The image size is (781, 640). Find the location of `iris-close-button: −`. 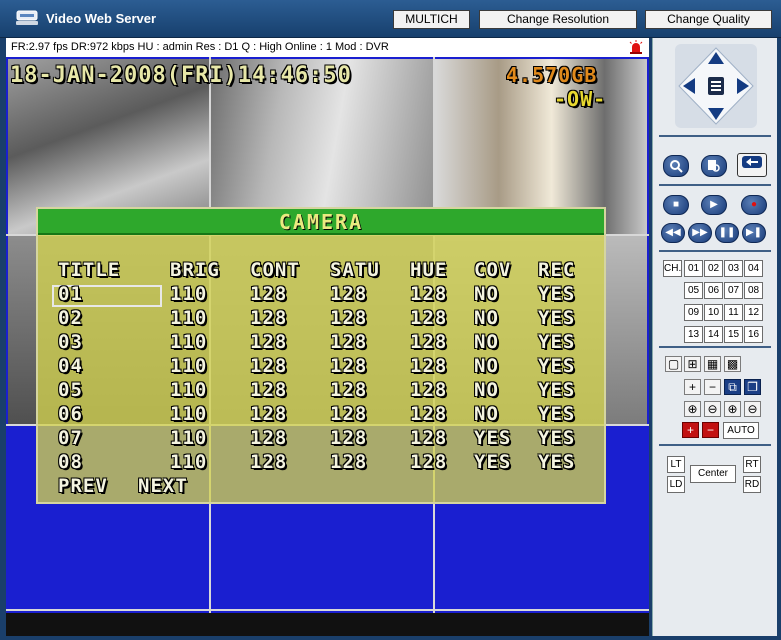

iris-close-button: − is located at coordinates (710, 430).